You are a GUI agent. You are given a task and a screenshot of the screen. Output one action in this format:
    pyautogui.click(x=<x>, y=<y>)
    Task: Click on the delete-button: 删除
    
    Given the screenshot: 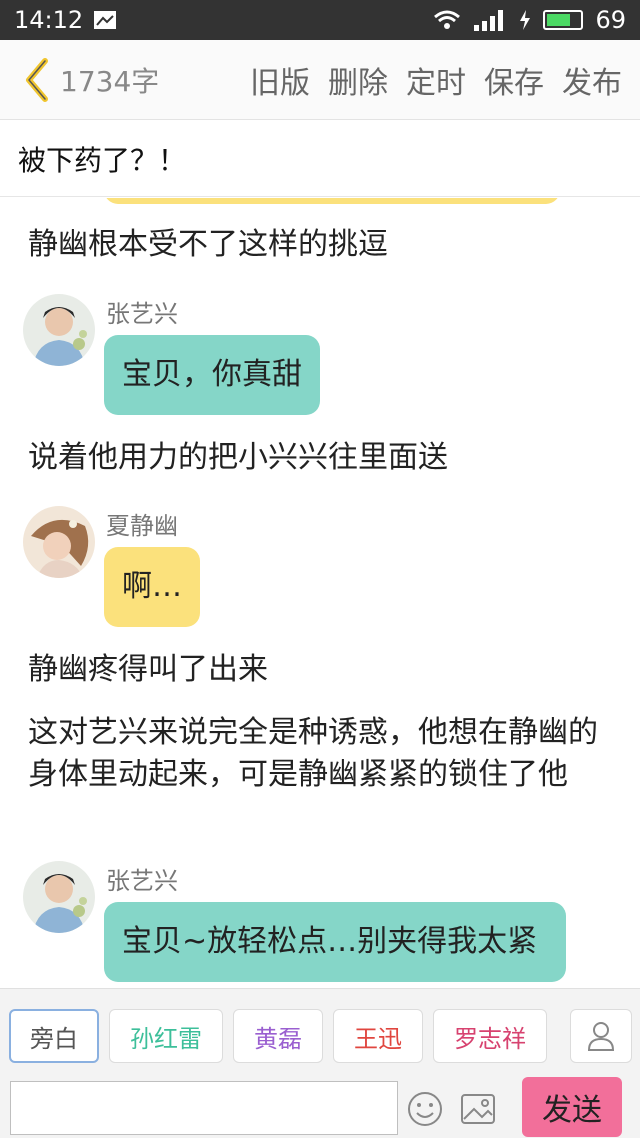 What is the action you would take?
    pyautogui.click(x=358, y=80)
    